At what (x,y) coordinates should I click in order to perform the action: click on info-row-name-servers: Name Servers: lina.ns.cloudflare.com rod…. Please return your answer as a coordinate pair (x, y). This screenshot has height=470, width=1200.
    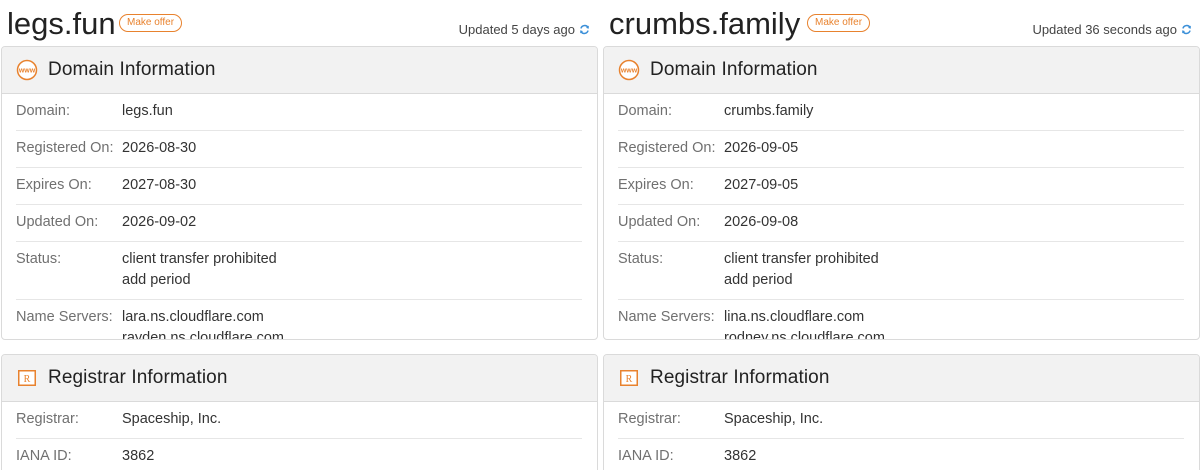
    Looking at the image, I should click on (901, 319).